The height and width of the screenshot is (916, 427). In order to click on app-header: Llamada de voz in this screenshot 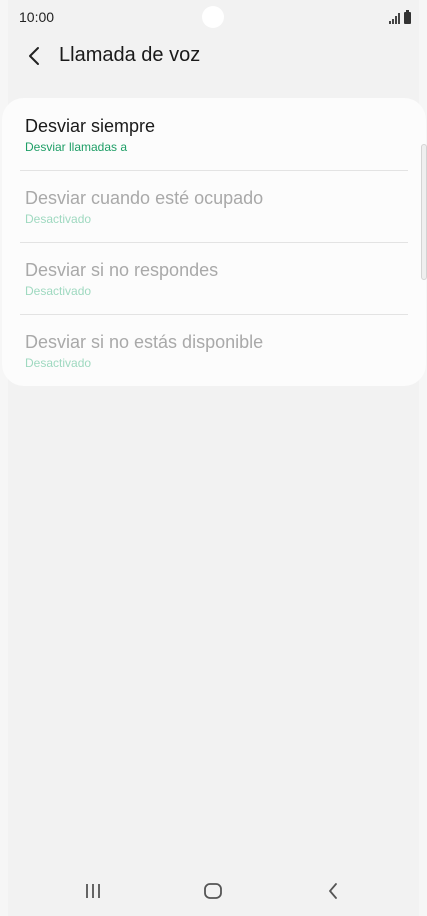, I will do `click(213, 58)`.